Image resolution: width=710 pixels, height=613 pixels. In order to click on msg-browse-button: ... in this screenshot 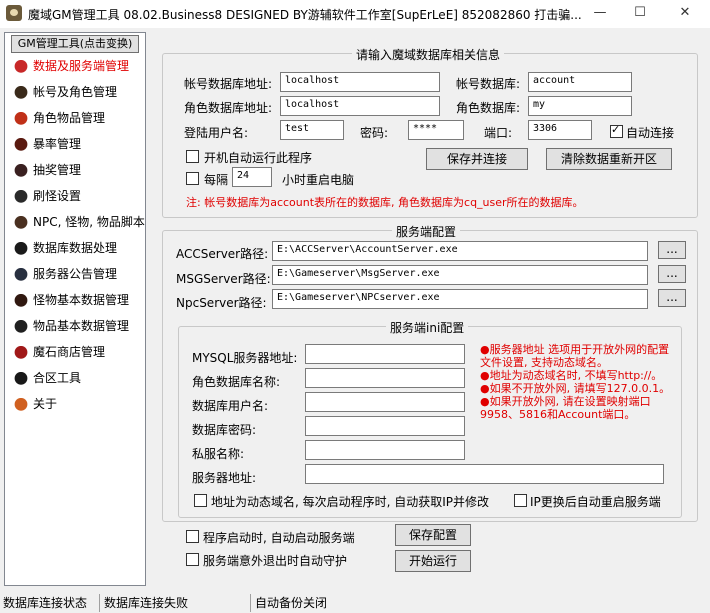, I will do `click(672, 274)`.